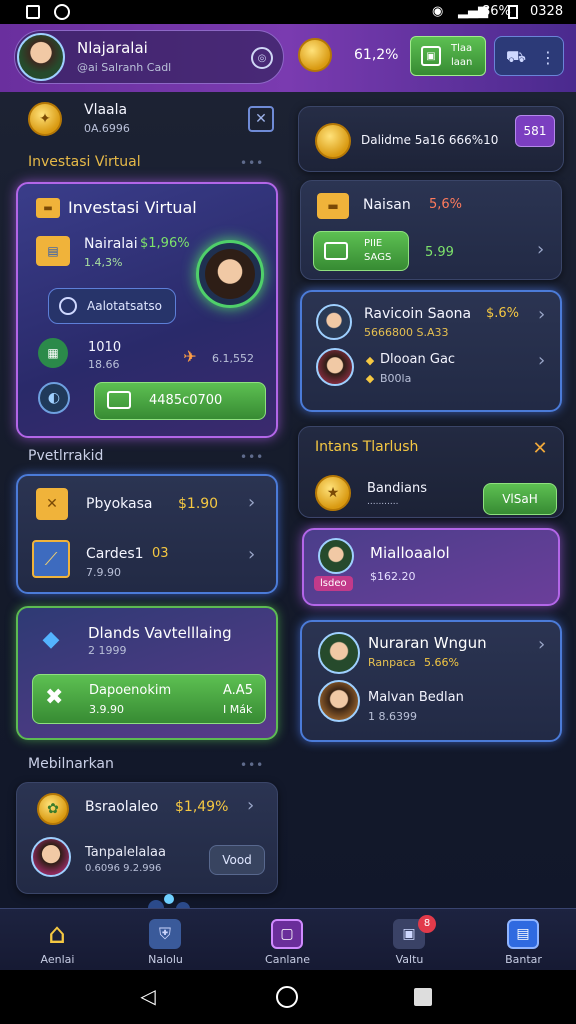  What do you see at coordinates (180, 401) in the screenshot?
I see `invest-cta-button: 4485c0700` at bounding box center [180, 401].